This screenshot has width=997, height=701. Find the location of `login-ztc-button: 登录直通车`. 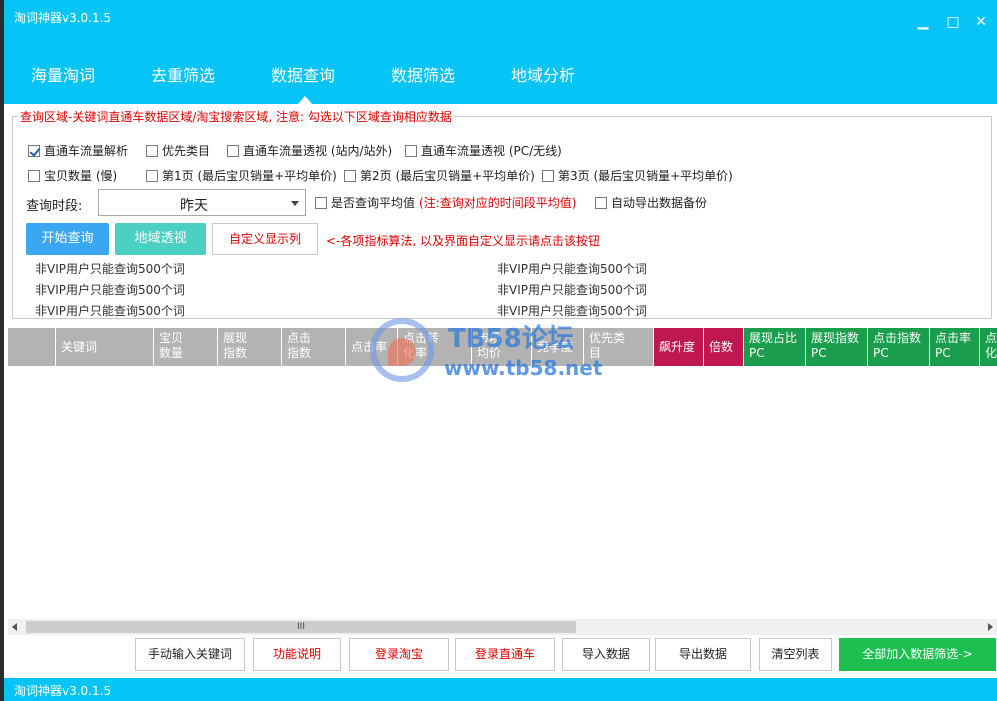

login-ztc-button: 登录直通车 is located at coordinates (505, 654).